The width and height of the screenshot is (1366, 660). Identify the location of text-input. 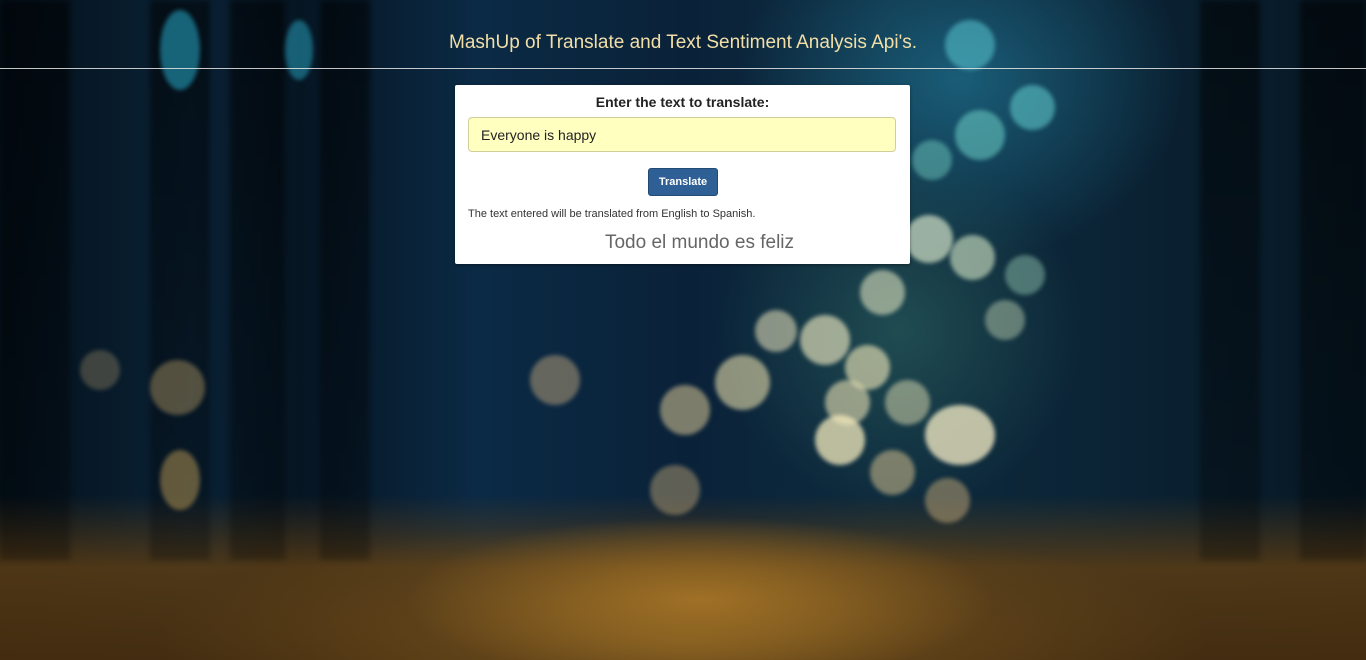
(682, 134).